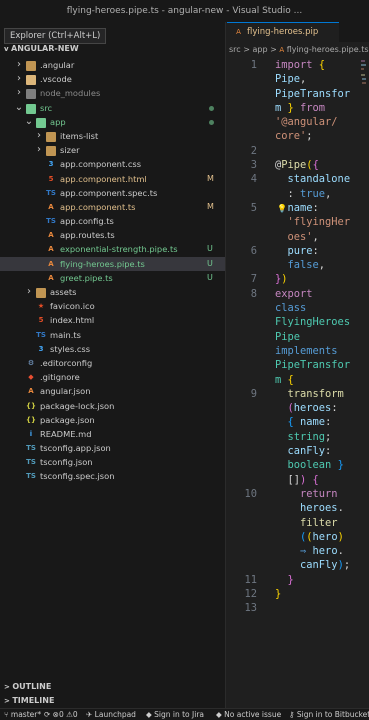 The height and width of the screenshot is (720, 369). What do you see at coordinates (298, 122) in the screenshot?
I see `code-line: '@angular/` at bounding box center [298, 122].